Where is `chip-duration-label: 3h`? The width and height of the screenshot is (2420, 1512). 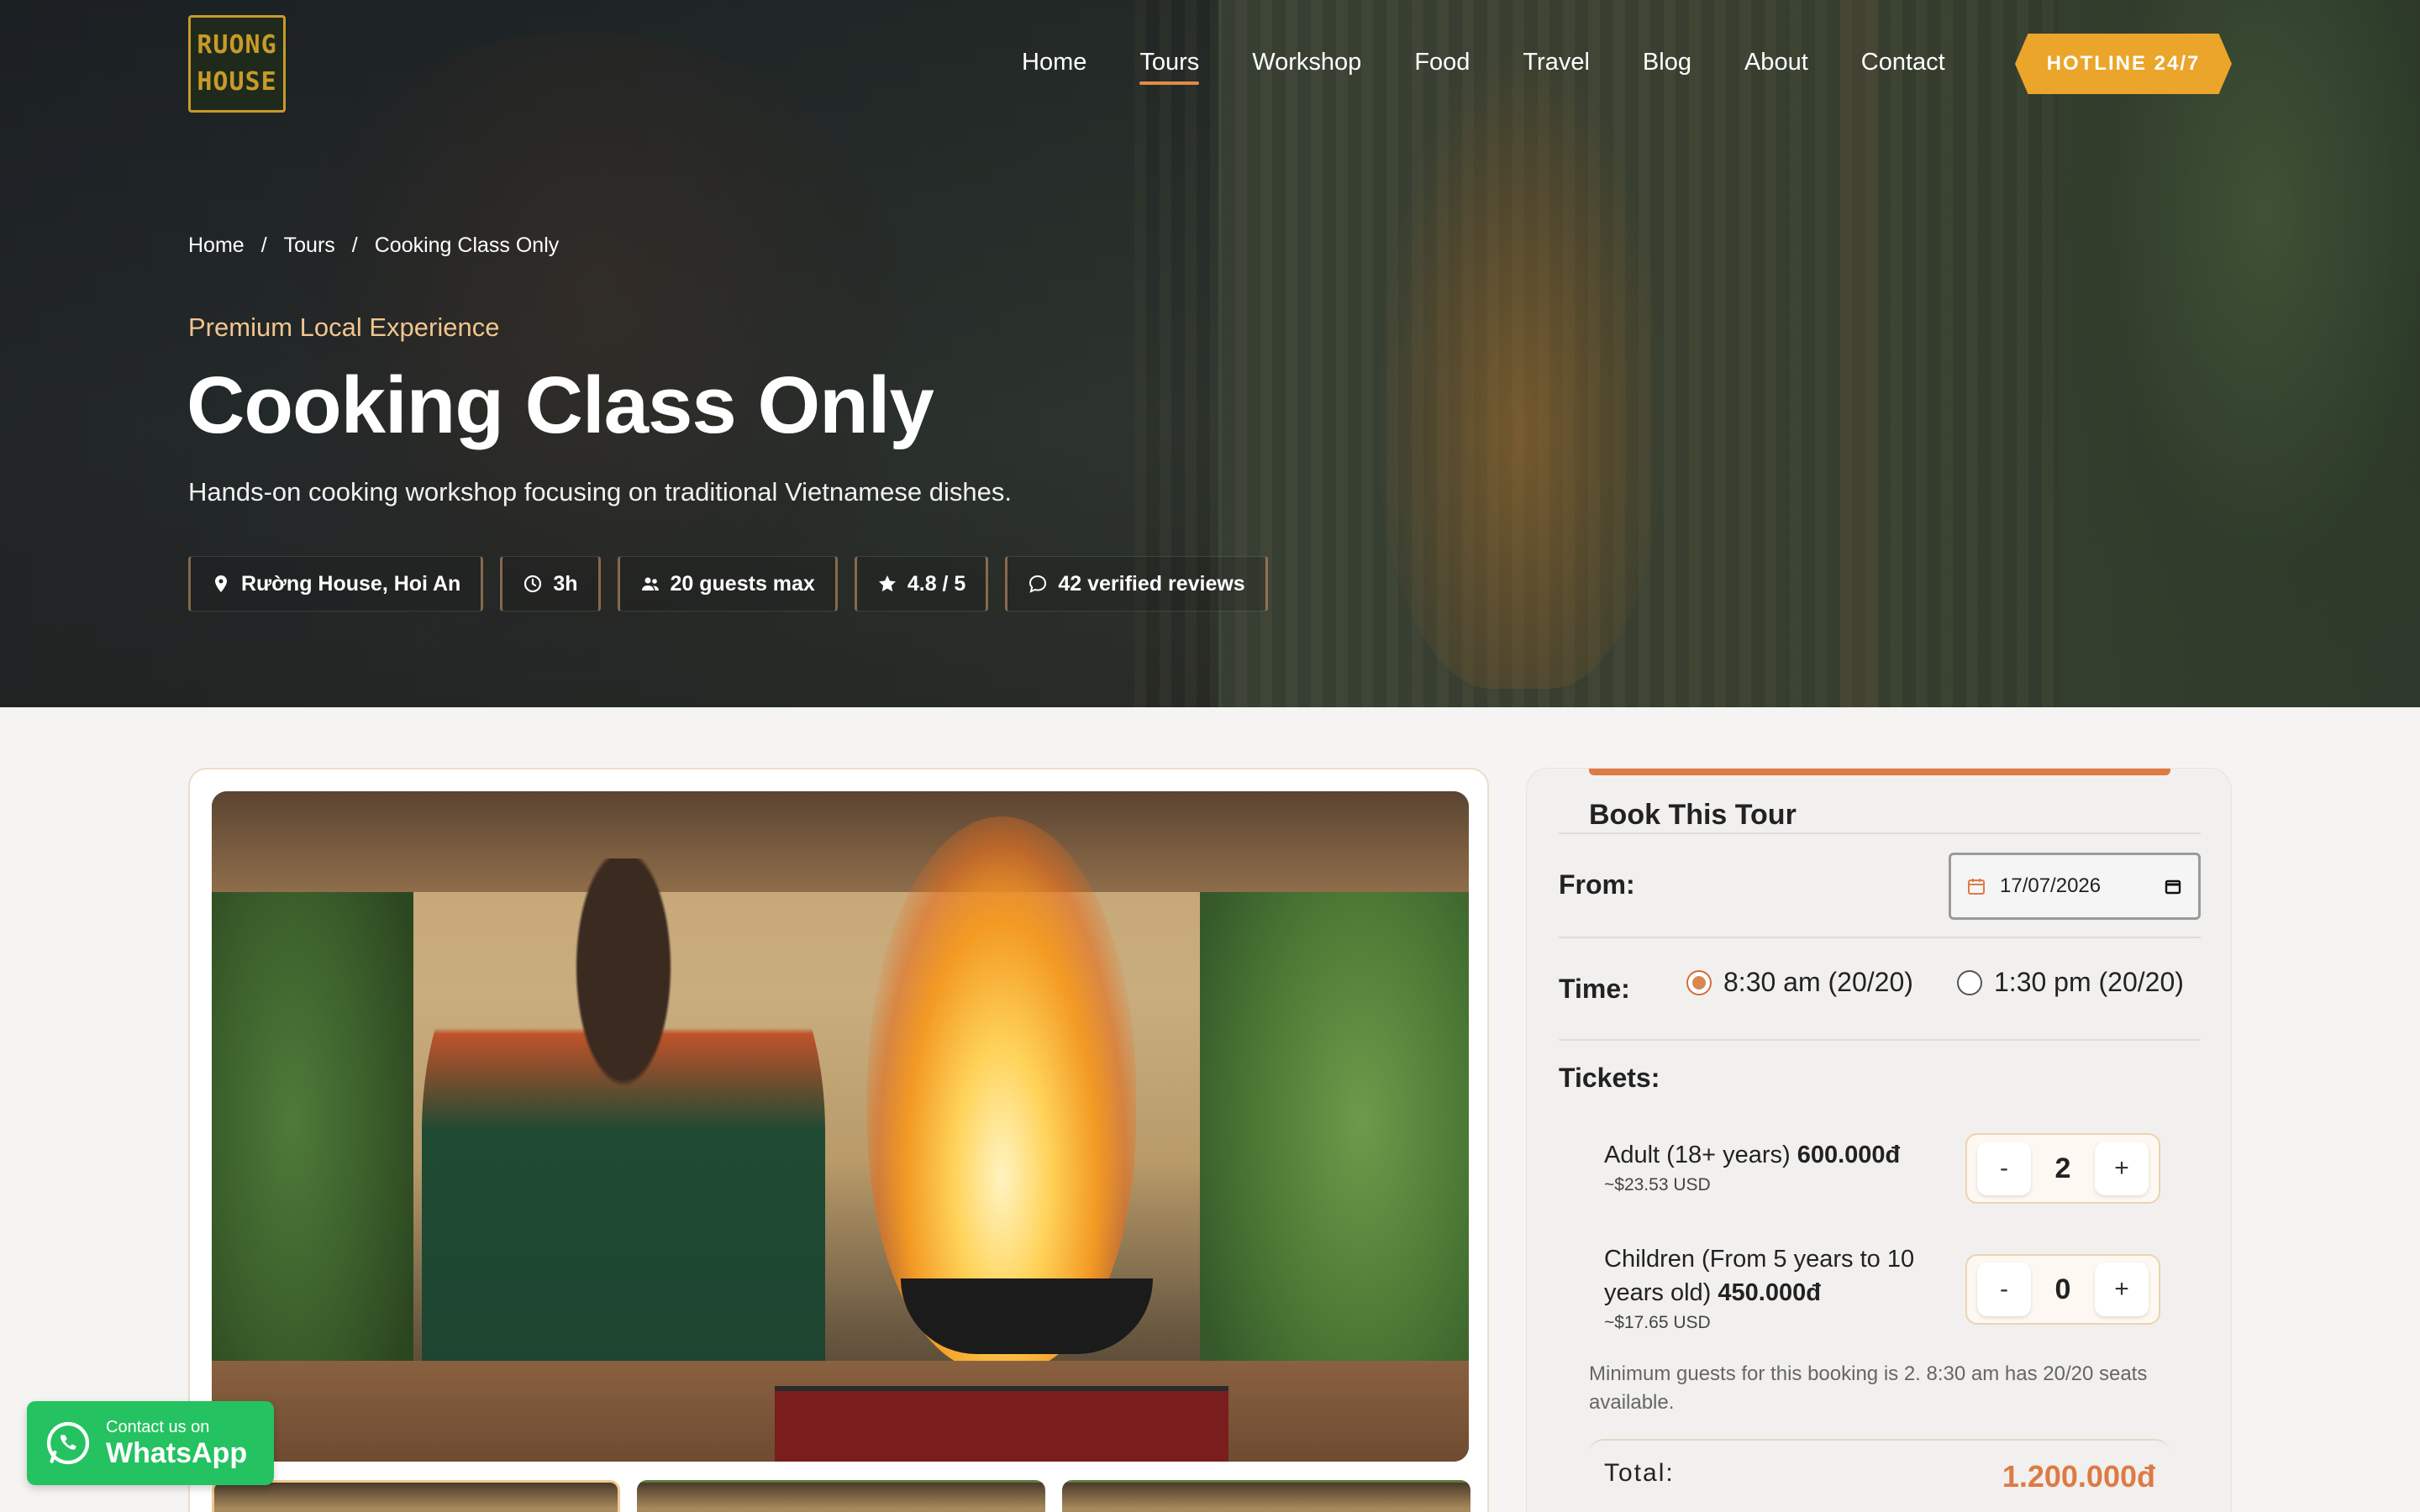 chip-duration-label: 3h is located at coordinates (566, 583).